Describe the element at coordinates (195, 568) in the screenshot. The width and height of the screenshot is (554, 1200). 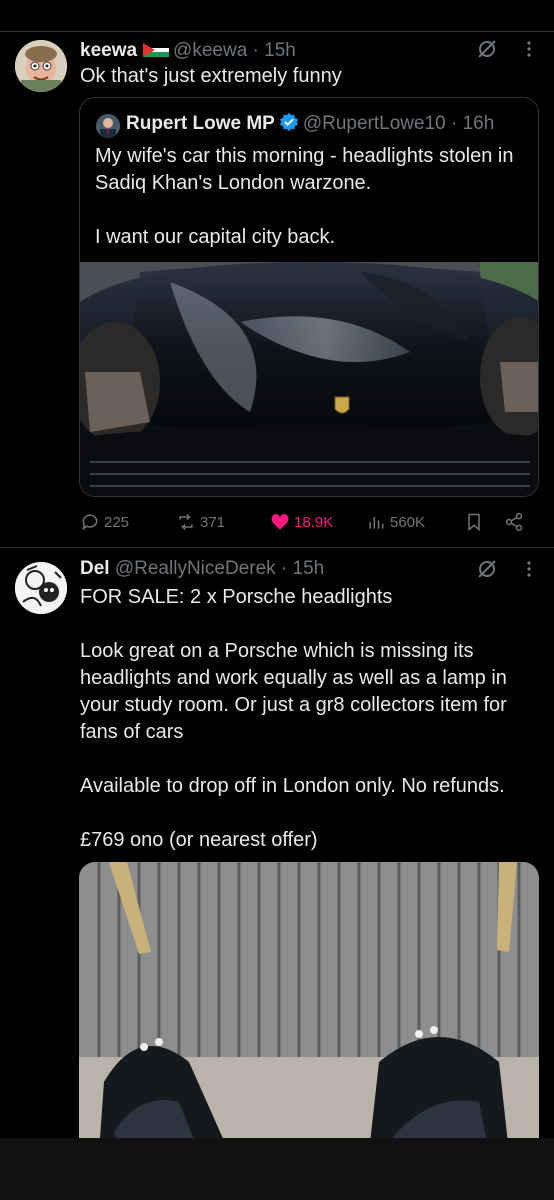
I see `author-handle: @ReallyNiceDerek` at that location.